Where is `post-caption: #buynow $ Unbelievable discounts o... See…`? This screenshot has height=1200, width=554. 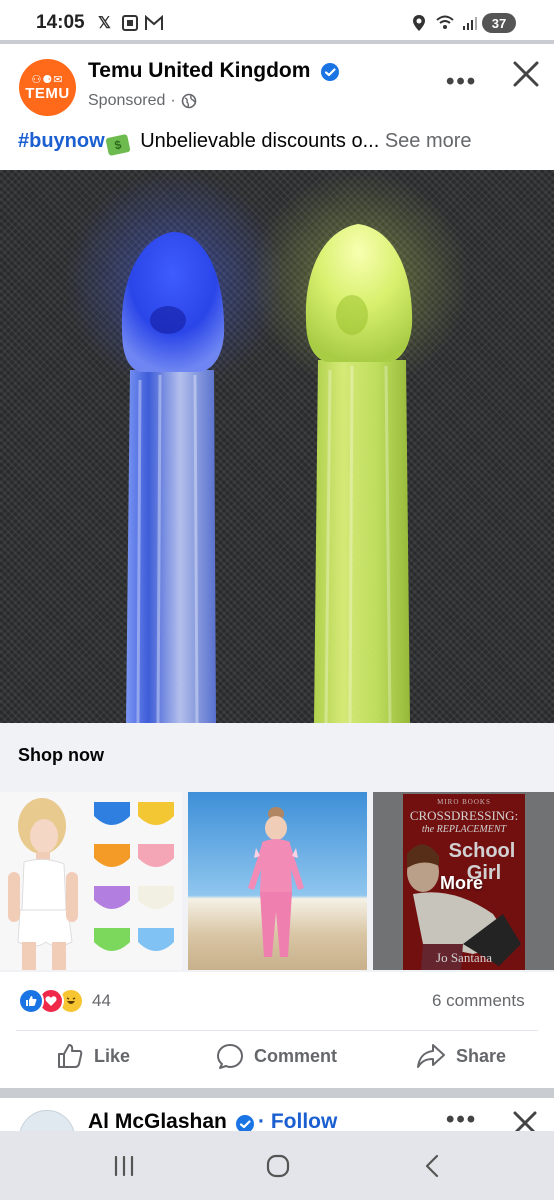 post-caption: #buynow $ Unbelievable discounts o... See… is located at coordinates (278, 143).